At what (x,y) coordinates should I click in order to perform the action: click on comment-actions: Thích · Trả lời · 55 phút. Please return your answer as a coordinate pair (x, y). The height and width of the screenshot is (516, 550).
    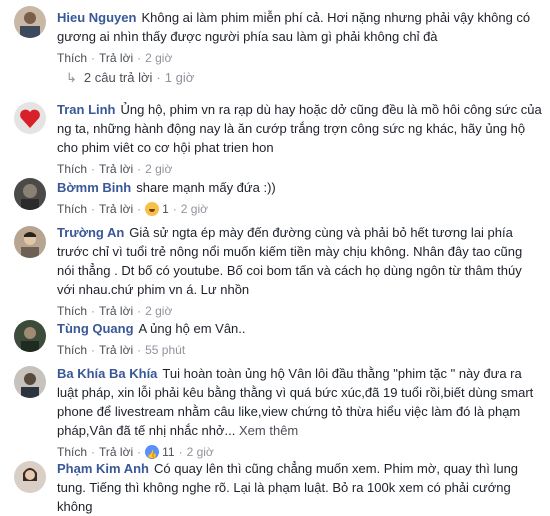
    Looking at the image, I should click on (299, 350).